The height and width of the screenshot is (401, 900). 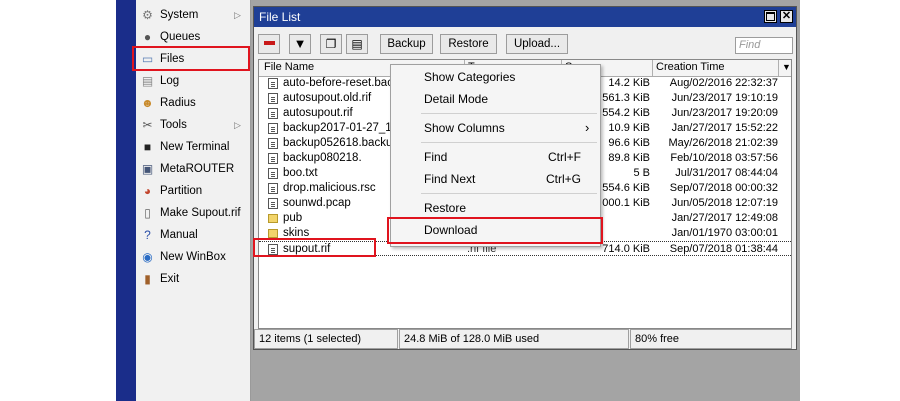 What do you see at coordinates (724, 98) in the screenshot?
I see `cell-creation-time: Jun/23/2017 19:10:19` at bounding box center [724, 98].